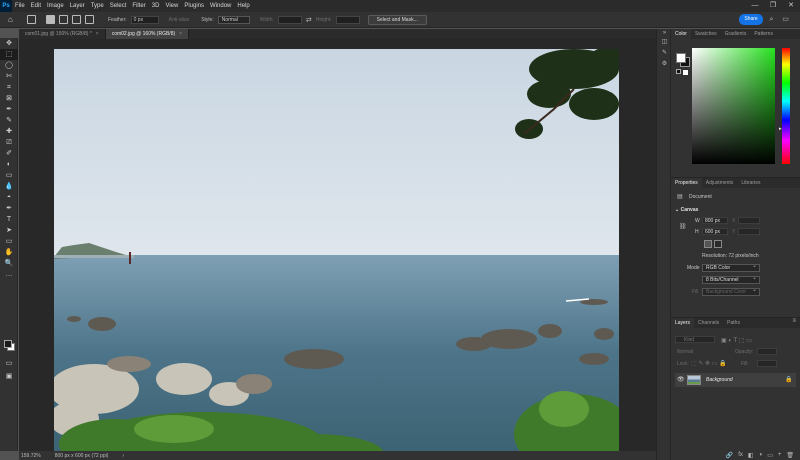 This screenshot has width=800, height=460. Describe the element at coordinates (683, 226) in the screenshot. I see `link-dimensions-icon: ⛓` at that location.